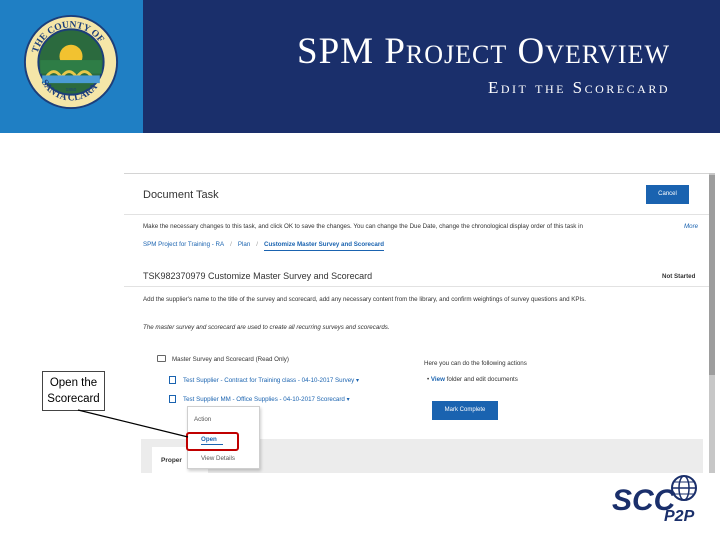  What do you see at coordinates (73, 391) in the screenshot?
I see `callout-box: Open the Scorecard` at bounding box center [73, 391].